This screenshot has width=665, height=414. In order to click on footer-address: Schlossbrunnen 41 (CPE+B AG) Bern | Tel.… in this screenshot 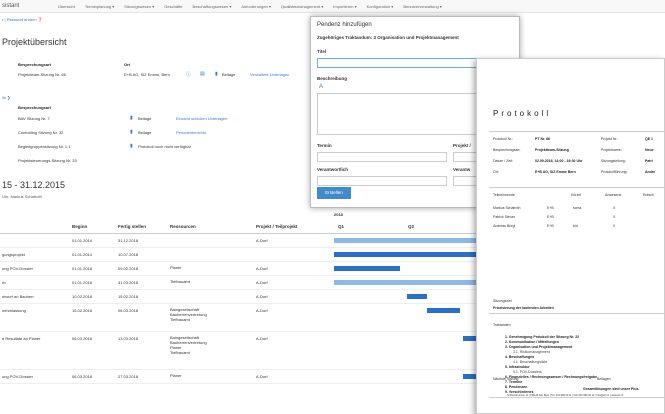, I will do `click(565, 395)`.